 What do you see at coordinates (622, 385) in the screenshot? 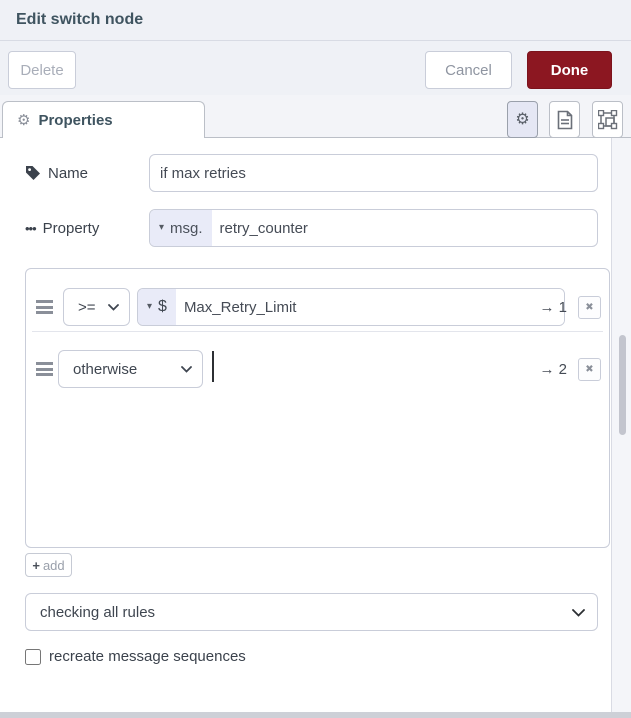
I see `scrollbar-thumb` at bounding box center [622, 385].